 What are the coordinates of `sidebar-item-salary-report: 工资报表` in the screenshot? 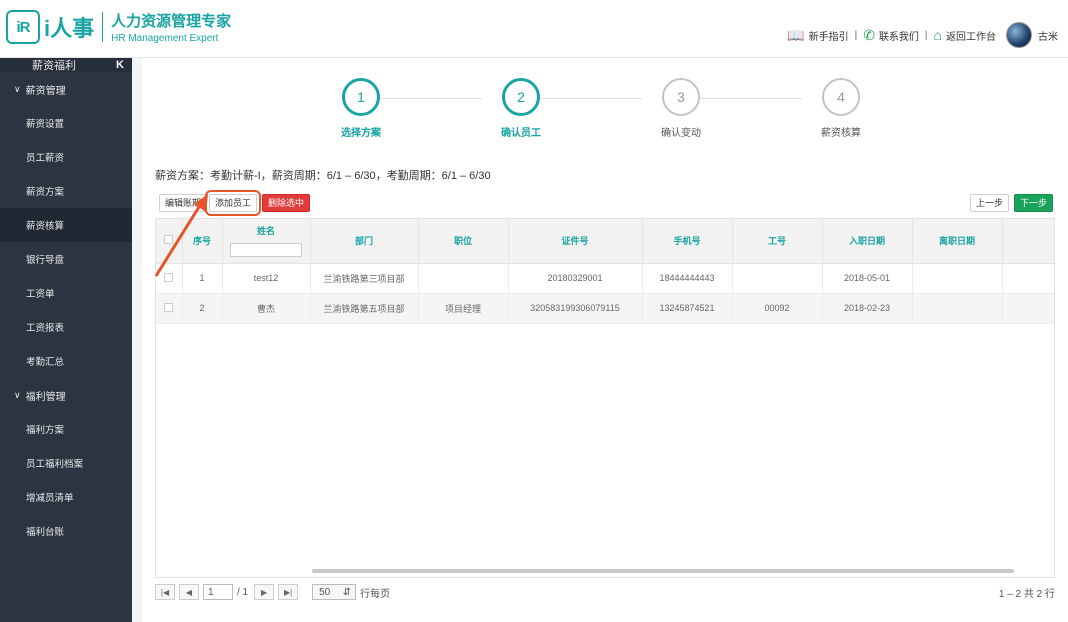 It's located at (66, 327).